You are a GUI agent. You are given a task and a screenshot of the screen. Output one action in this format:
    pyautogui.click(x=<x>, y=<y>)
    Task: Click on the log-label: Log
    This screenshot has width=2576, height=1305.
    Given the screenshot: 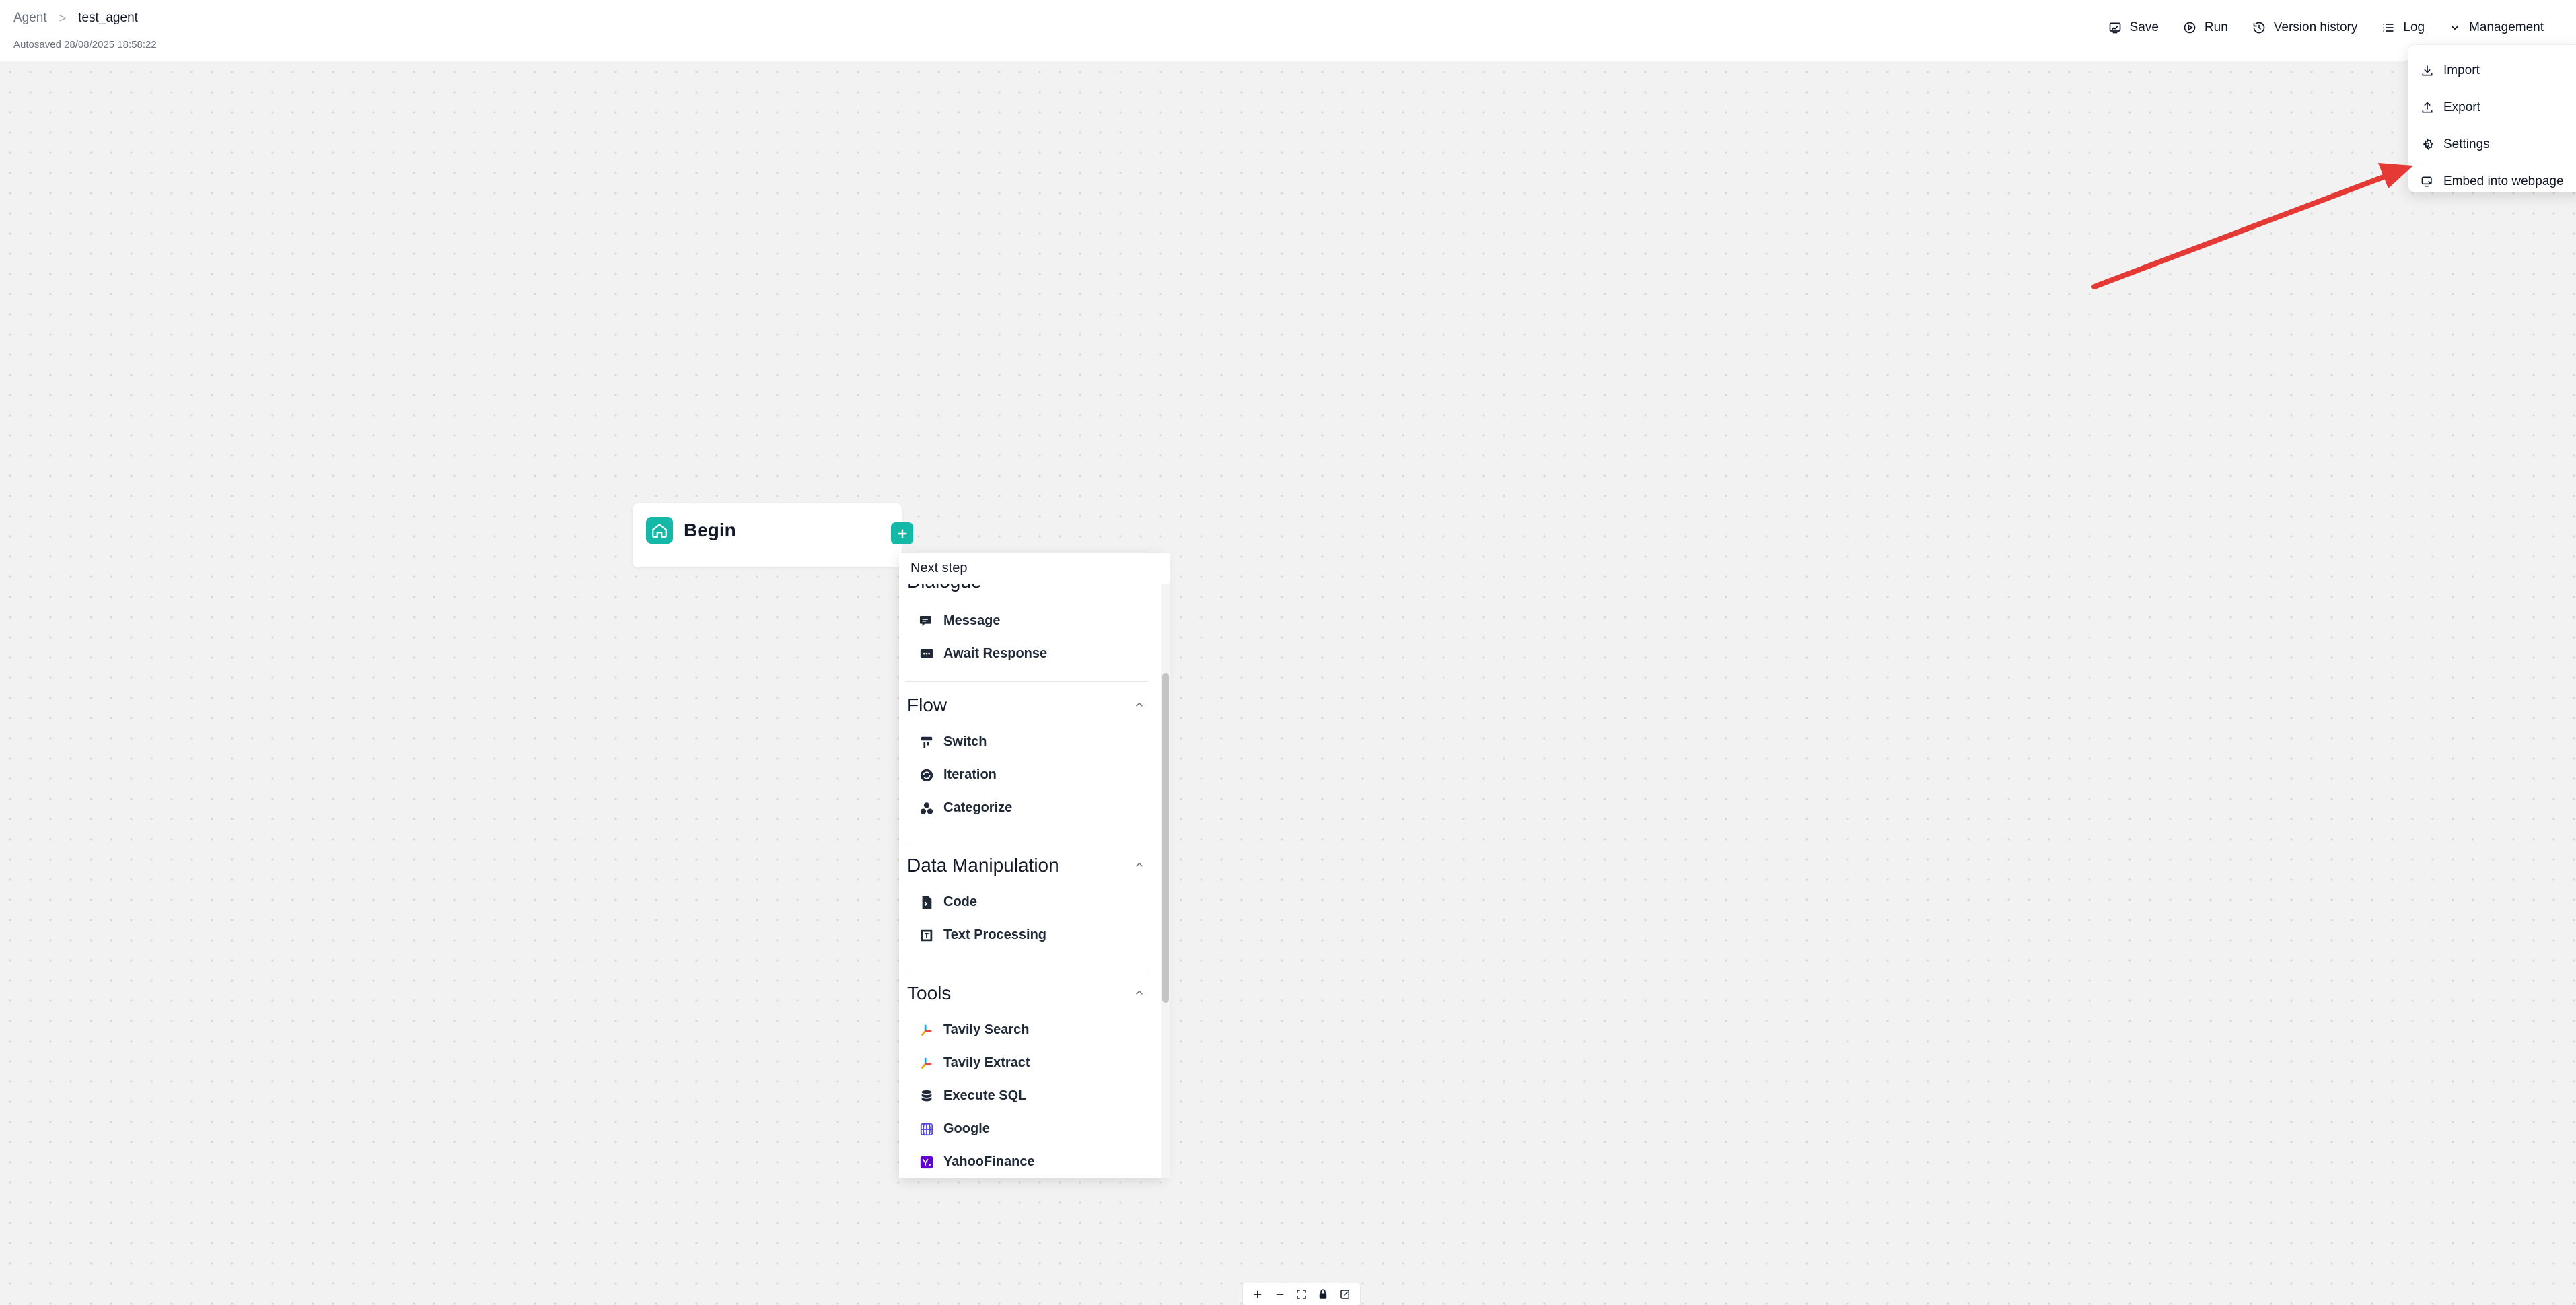 What is the action you would take?
    pyautogui.click(x=2414, y=27)
    